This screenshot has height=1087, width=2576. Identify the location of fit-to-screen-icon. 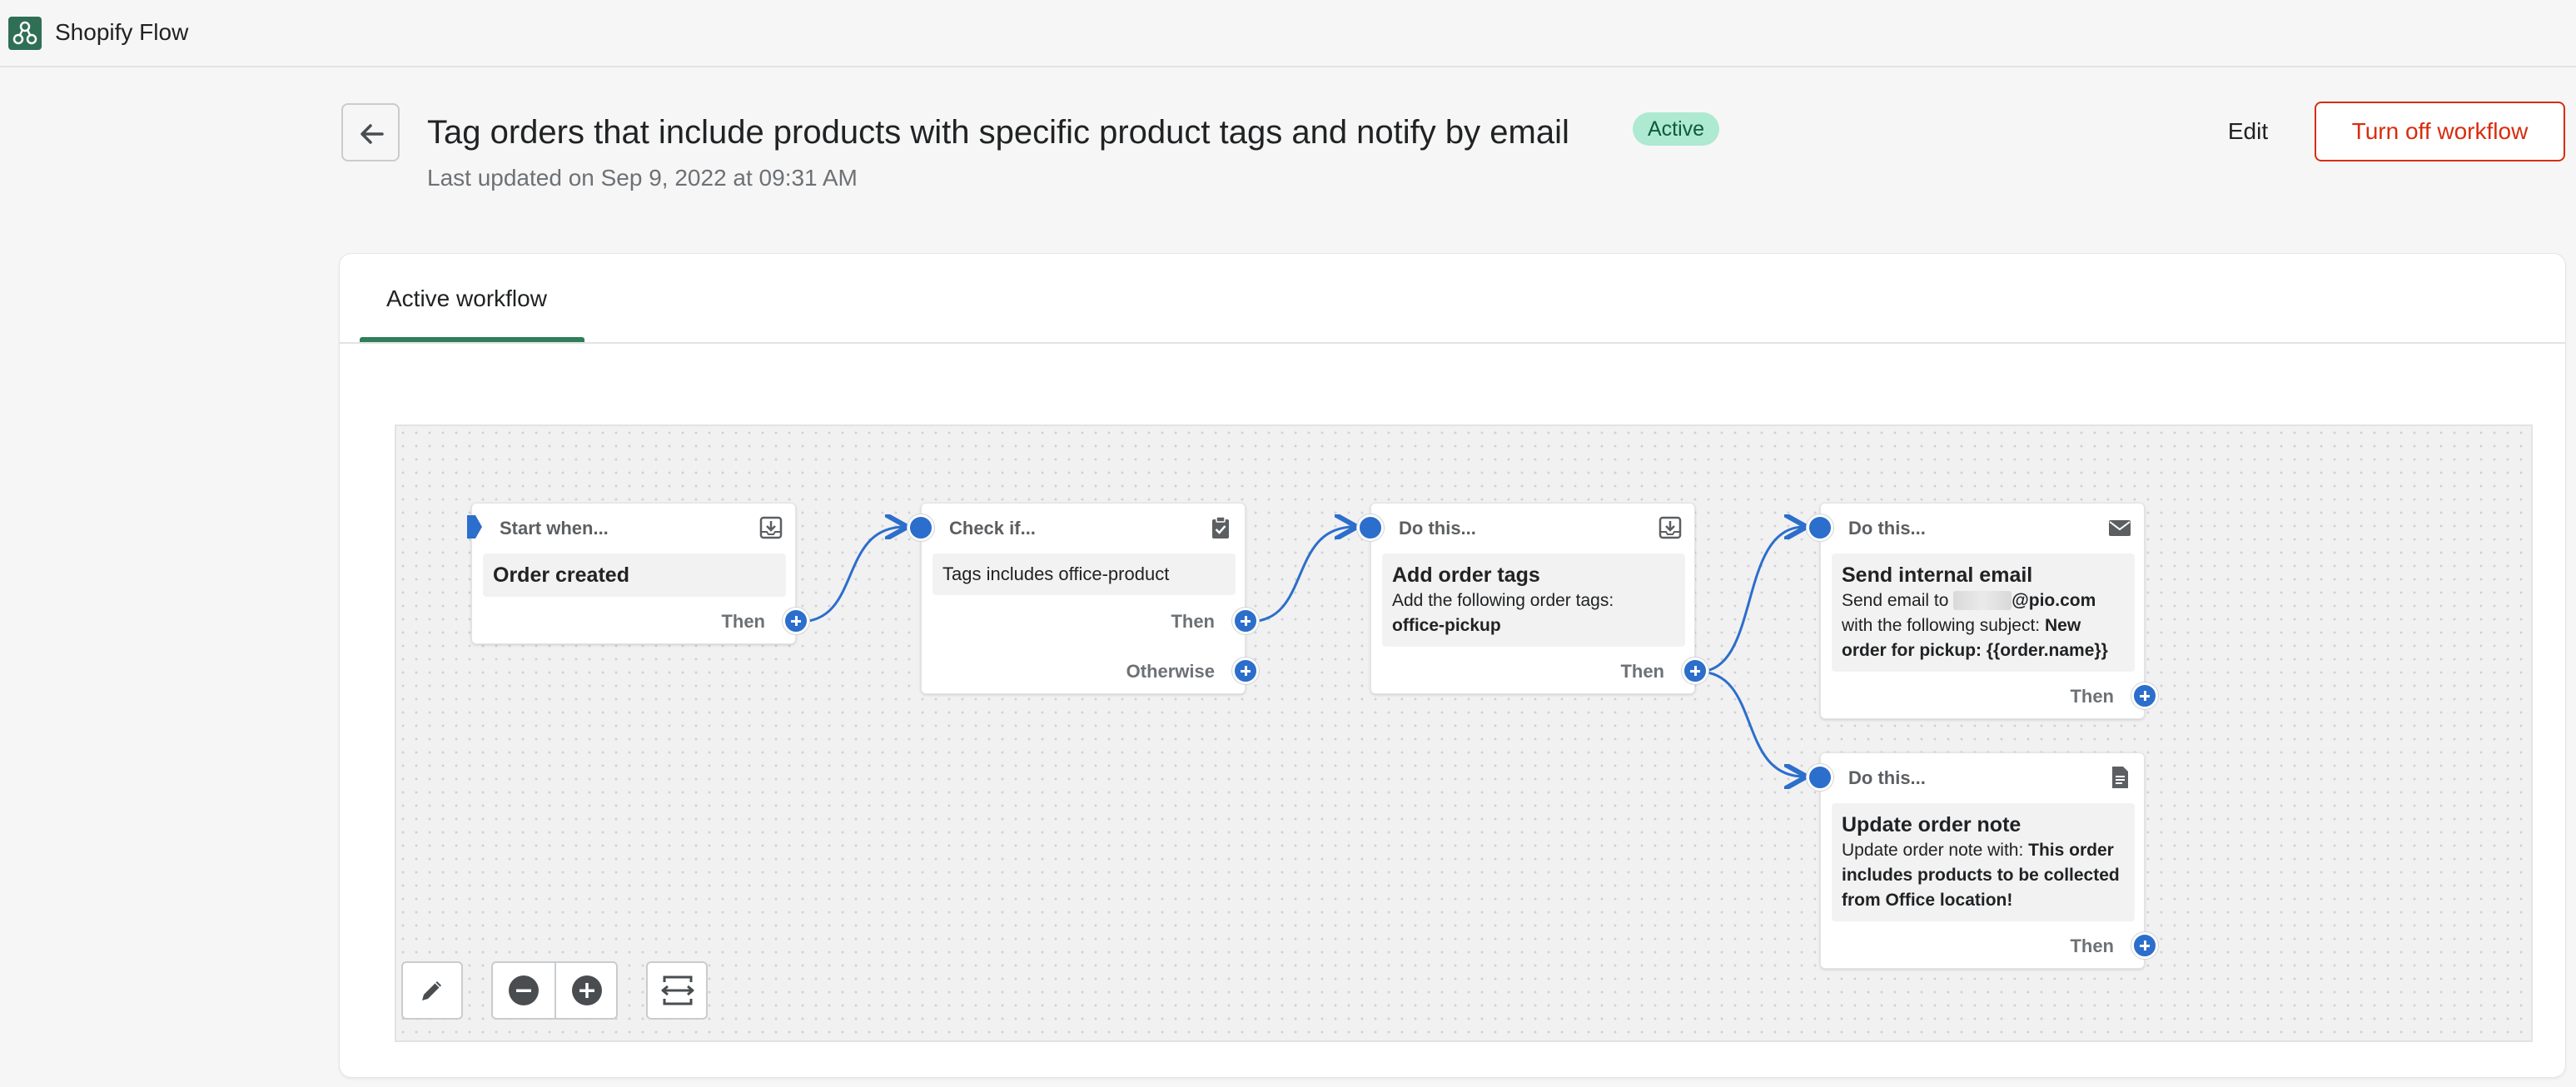
(677, 990).